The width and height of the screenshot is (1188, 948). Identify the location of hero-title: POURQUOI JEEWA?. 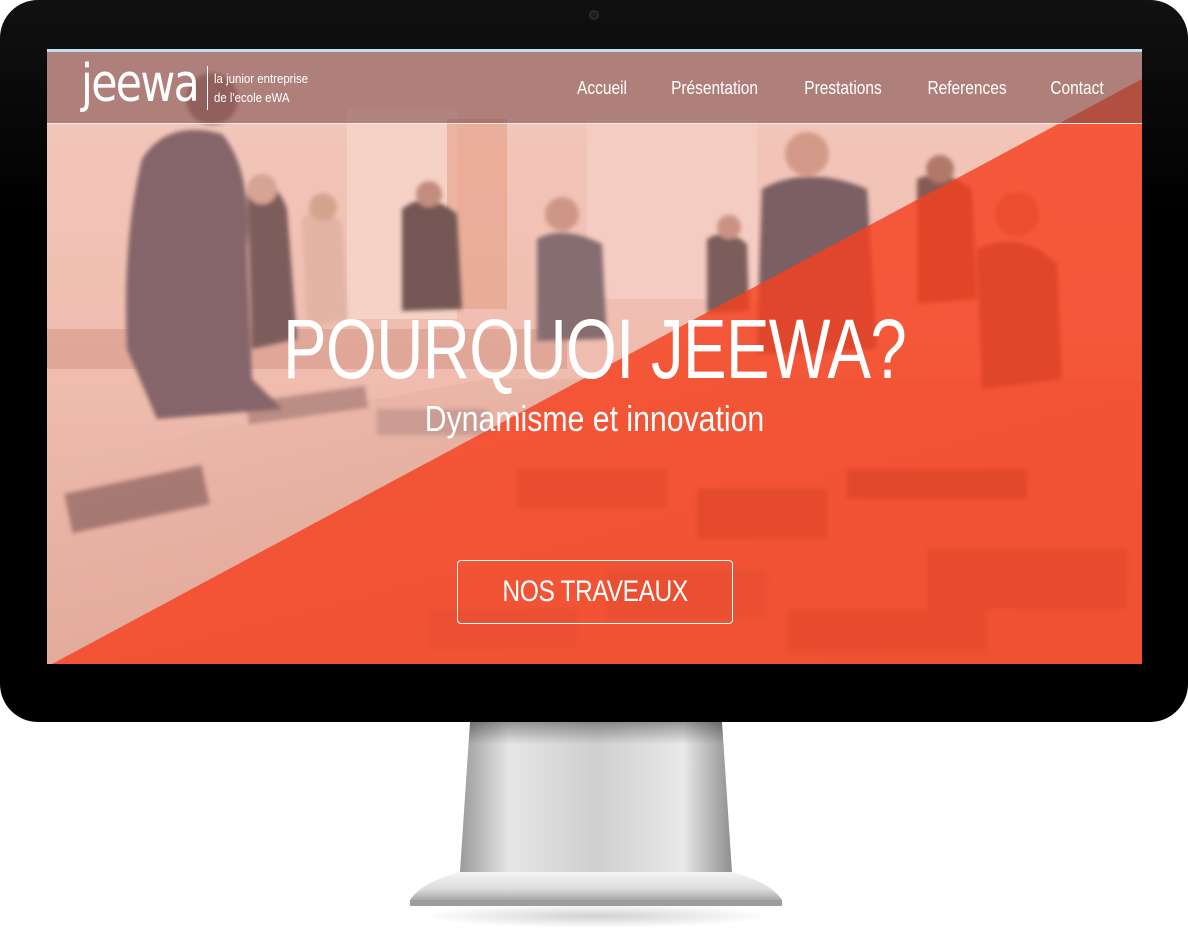
(595, 349).